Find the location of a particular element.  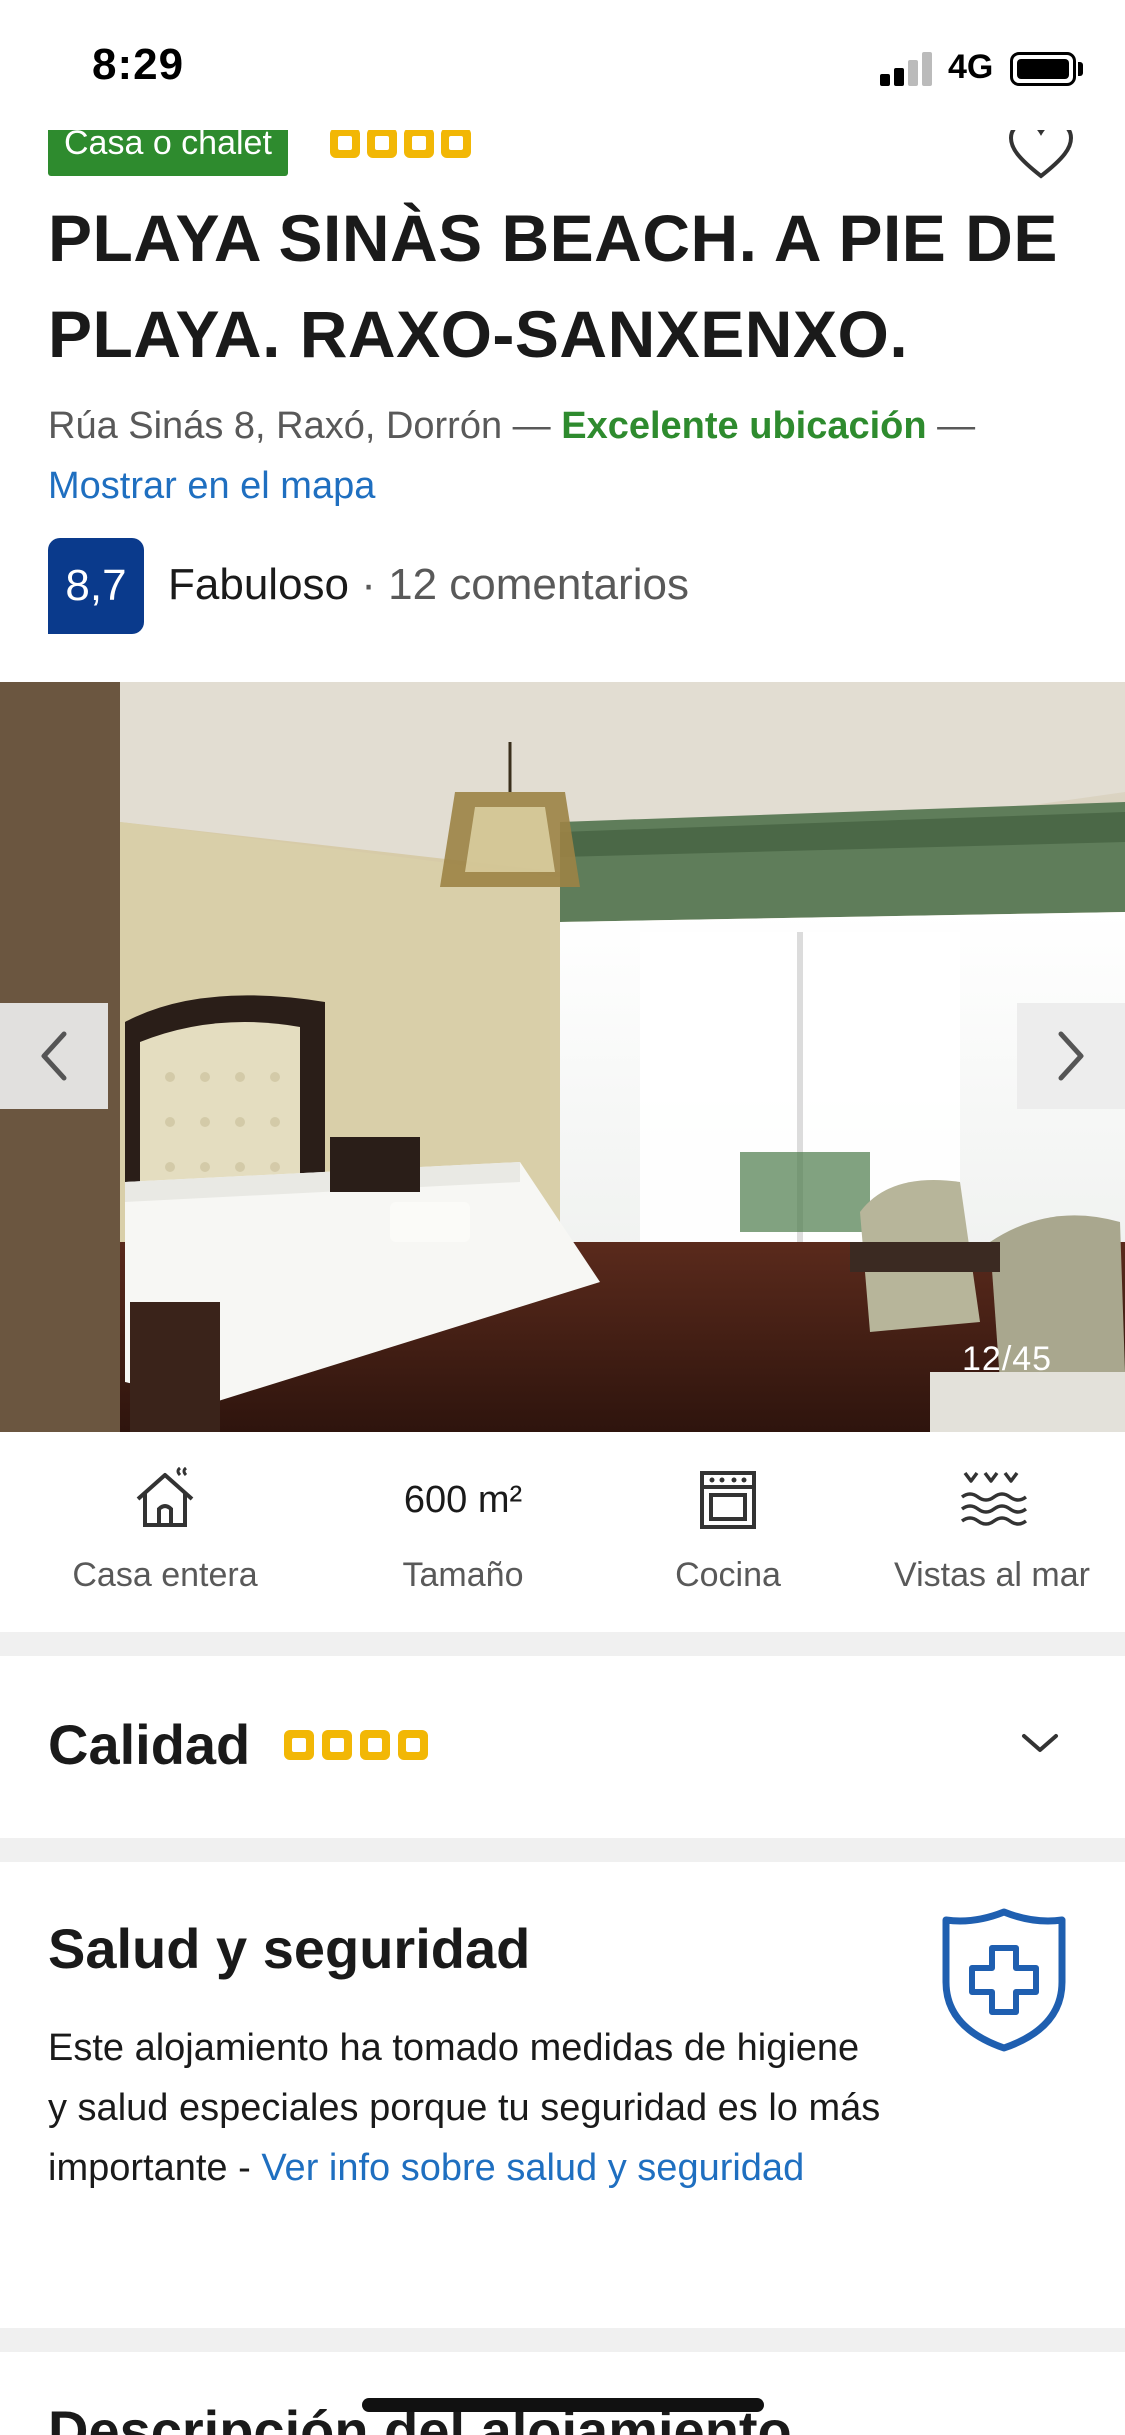

review-count: · 12 comentarios is located at coordinates (525, 584).